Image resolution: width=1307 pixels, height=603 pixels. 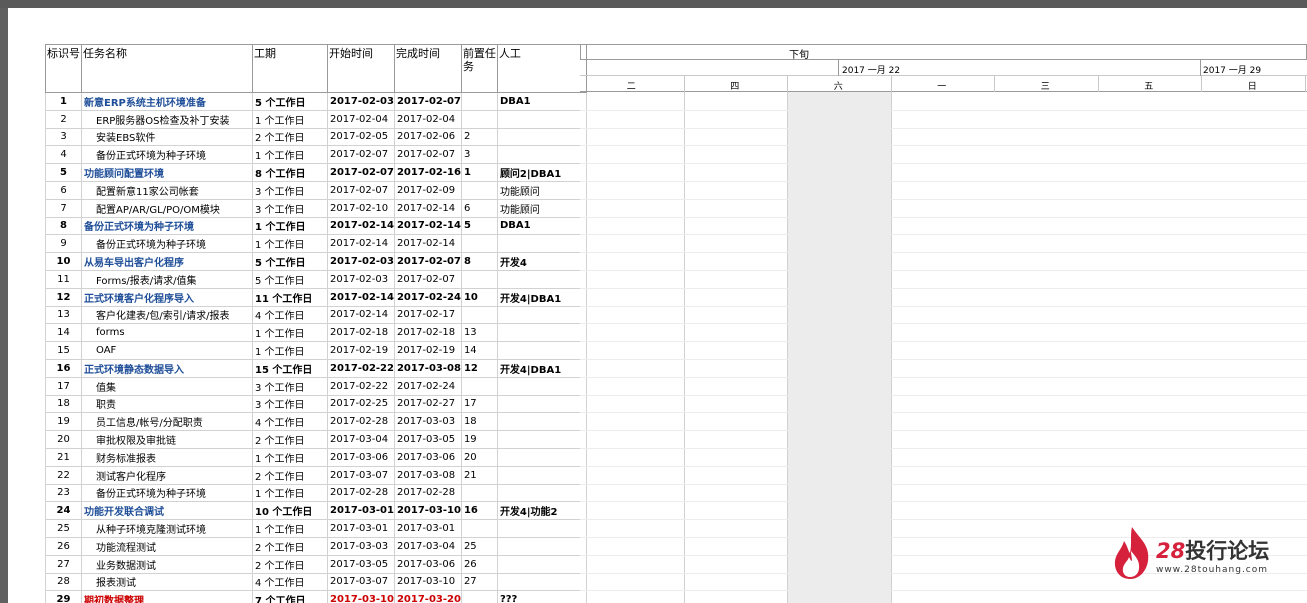 I want to click on cell-name: 报表测试, so click(x=167, y=582).